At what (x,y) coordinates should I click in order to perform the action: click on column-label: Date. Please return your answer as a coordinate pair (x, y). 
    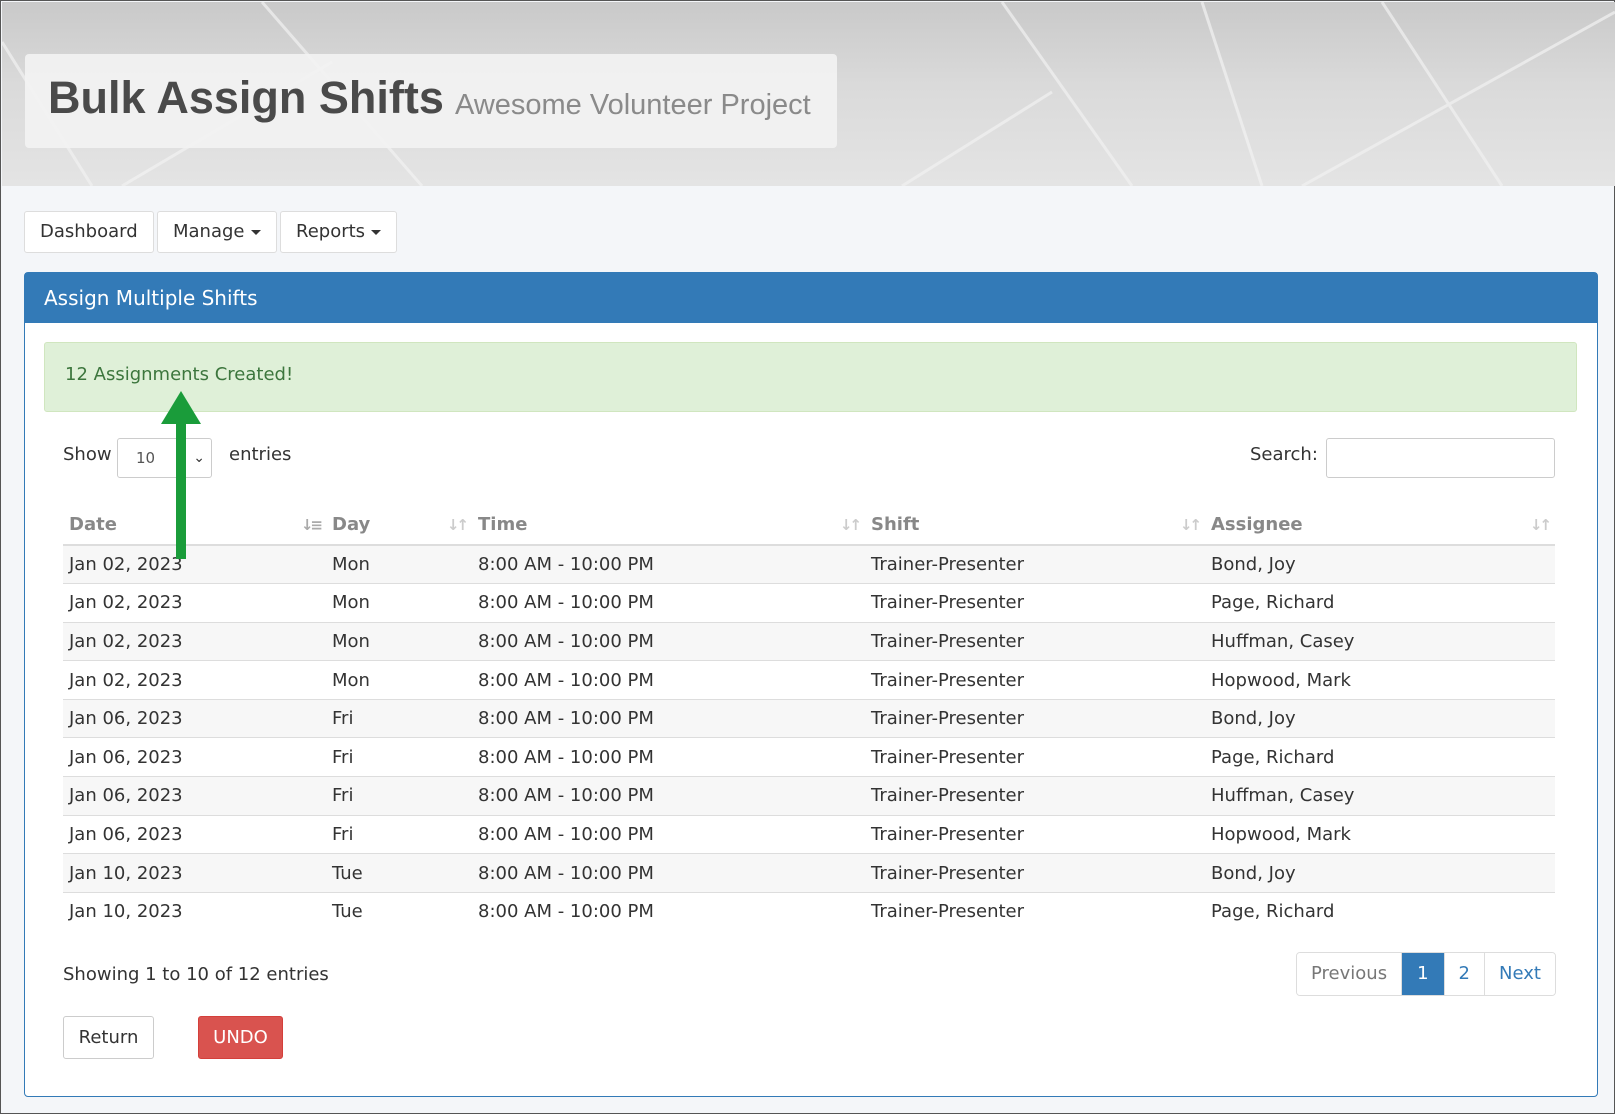
    Looking at the image, I should click on (93, 524).